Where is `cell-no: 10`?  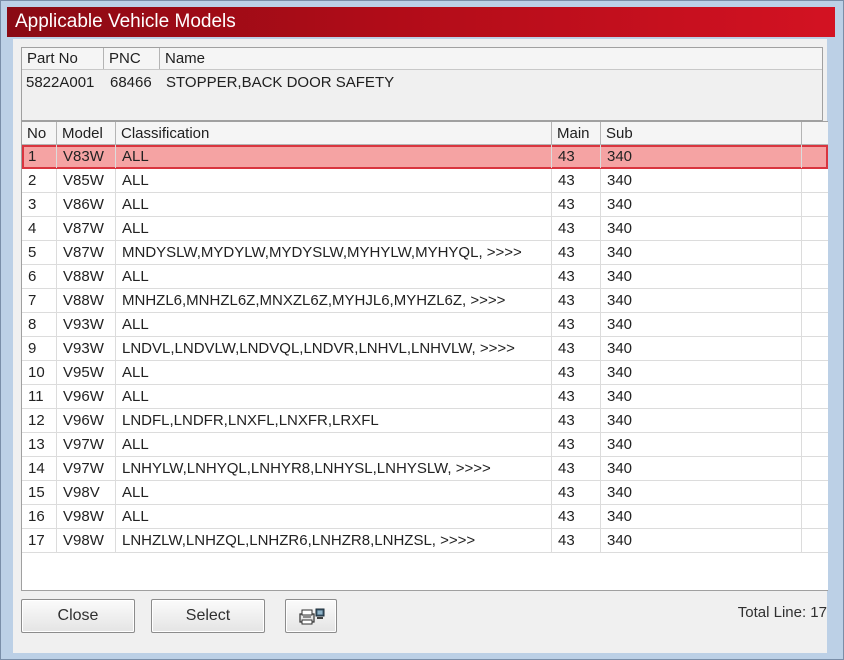
cell-no: 10 is located at coordinates (39, 372).